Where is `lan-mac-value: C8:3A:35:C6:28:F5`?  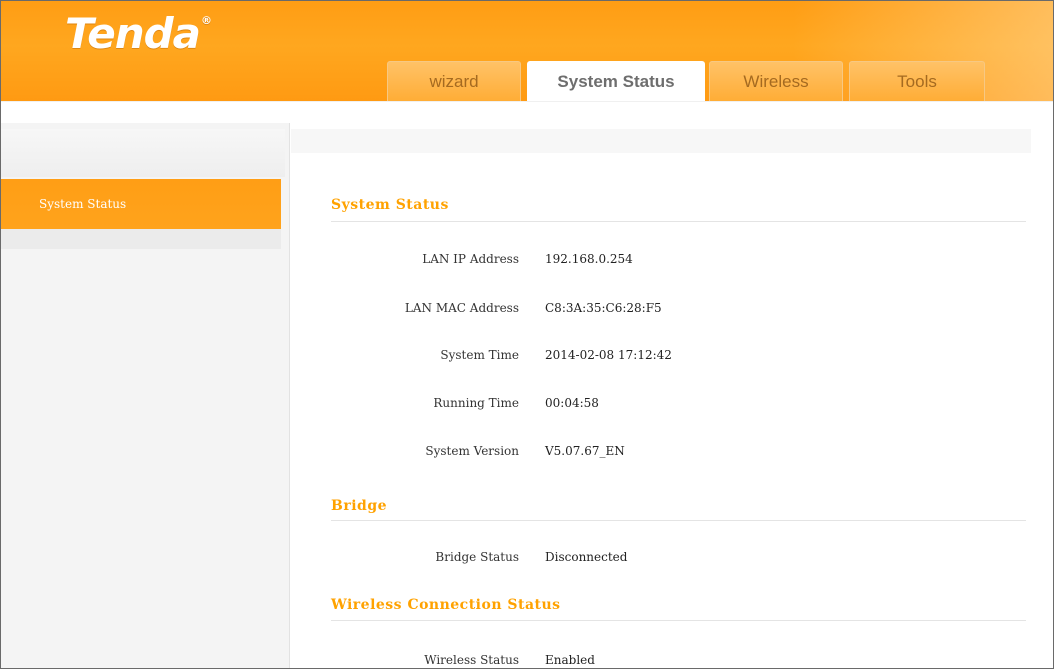
lan-mac-value: C8:3A:35:C6:28:F5 is located at coordinates (603, 308).